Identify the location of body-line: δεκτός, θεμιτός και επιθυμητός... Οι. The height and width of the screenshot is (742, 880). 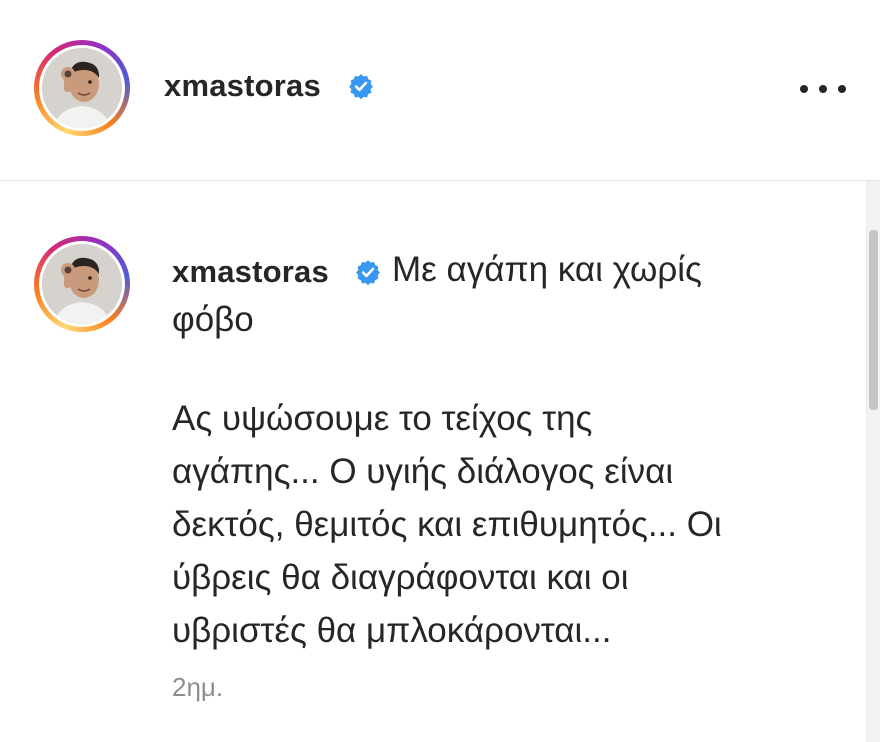
(447, 524).